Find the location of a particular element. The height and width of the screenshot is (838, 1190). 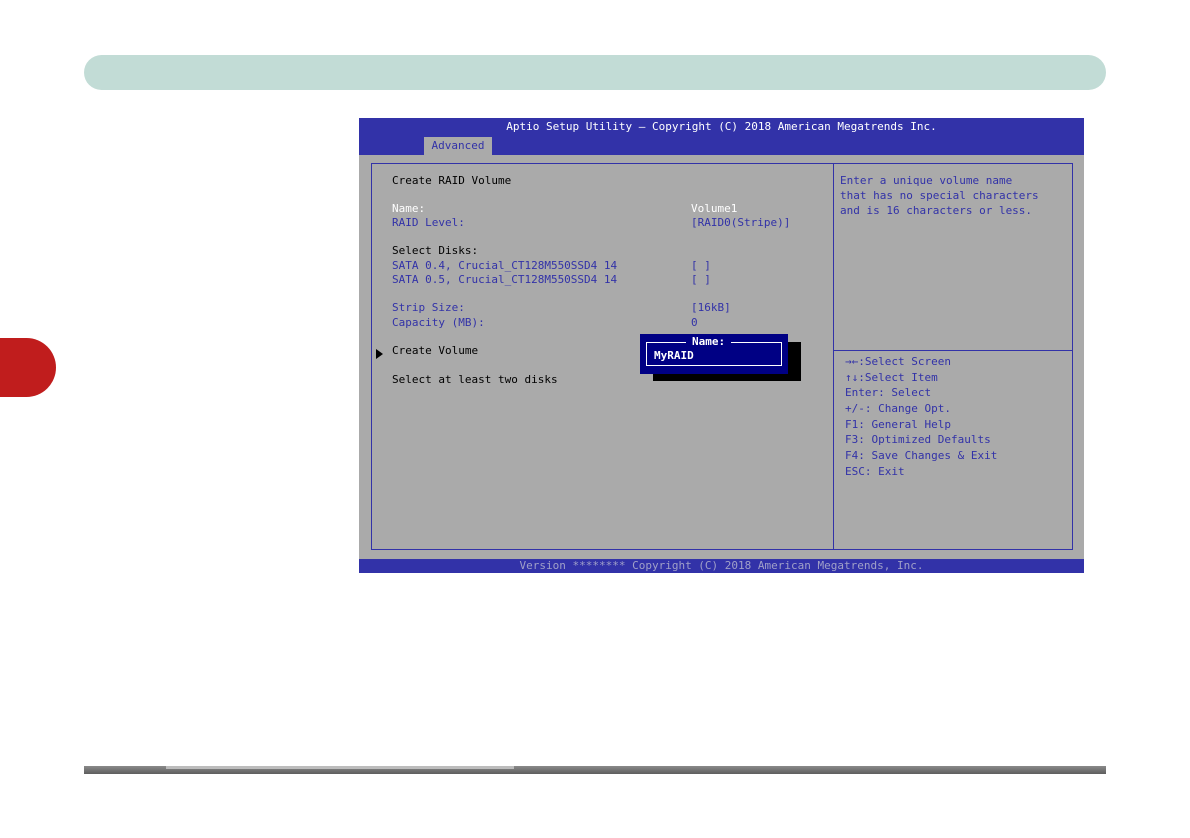

key-help-optimized-defaults: F3: Optimized Defaults is located at coordinates (918, 439).